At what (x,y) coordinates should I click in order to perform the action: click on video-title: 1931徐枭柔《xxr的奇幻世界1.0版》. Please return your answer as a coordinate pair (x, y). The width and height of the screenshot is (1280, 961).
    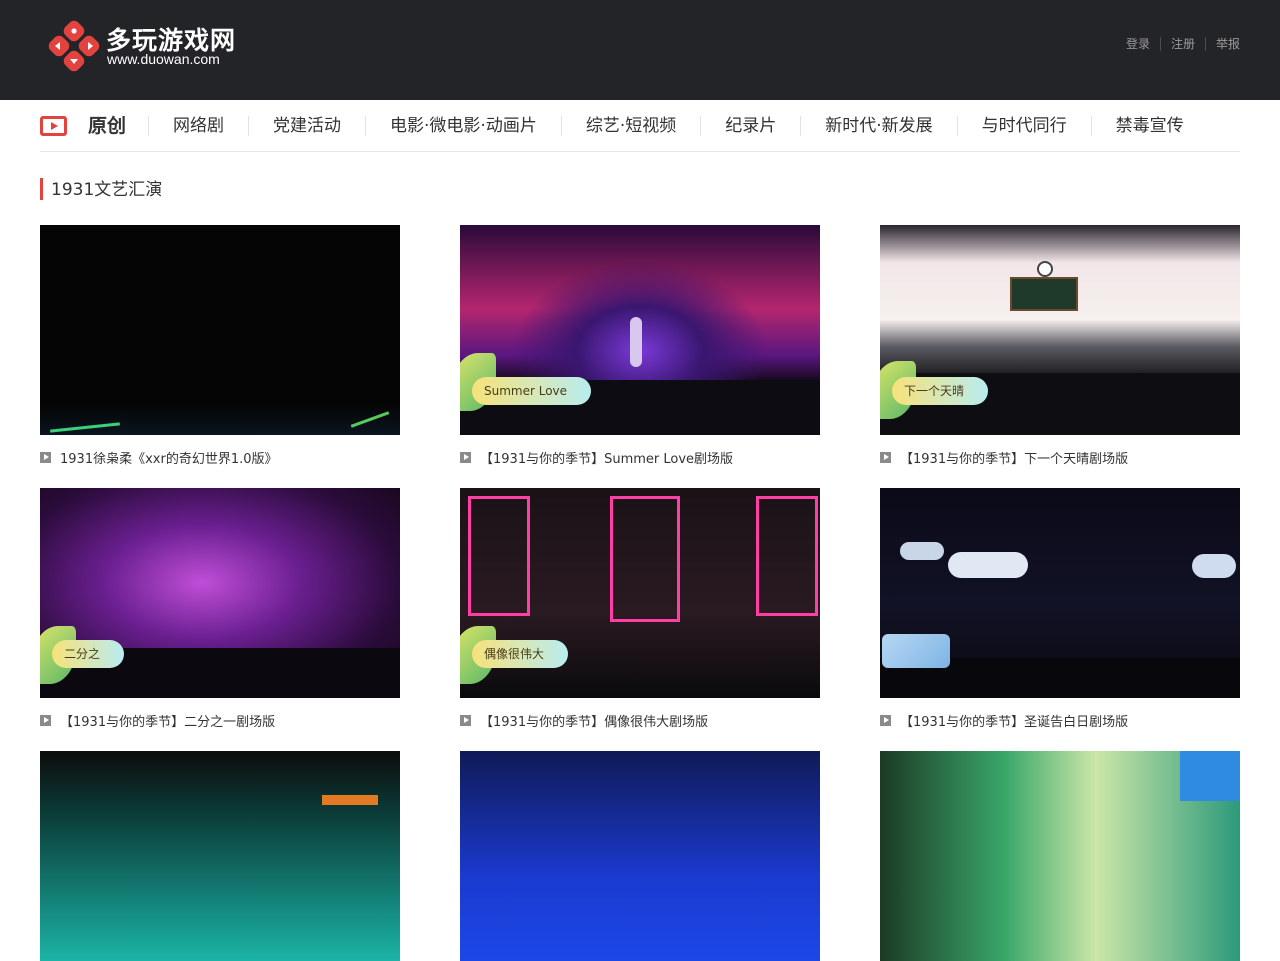
    Looking at the image, I should click on (169, 457).